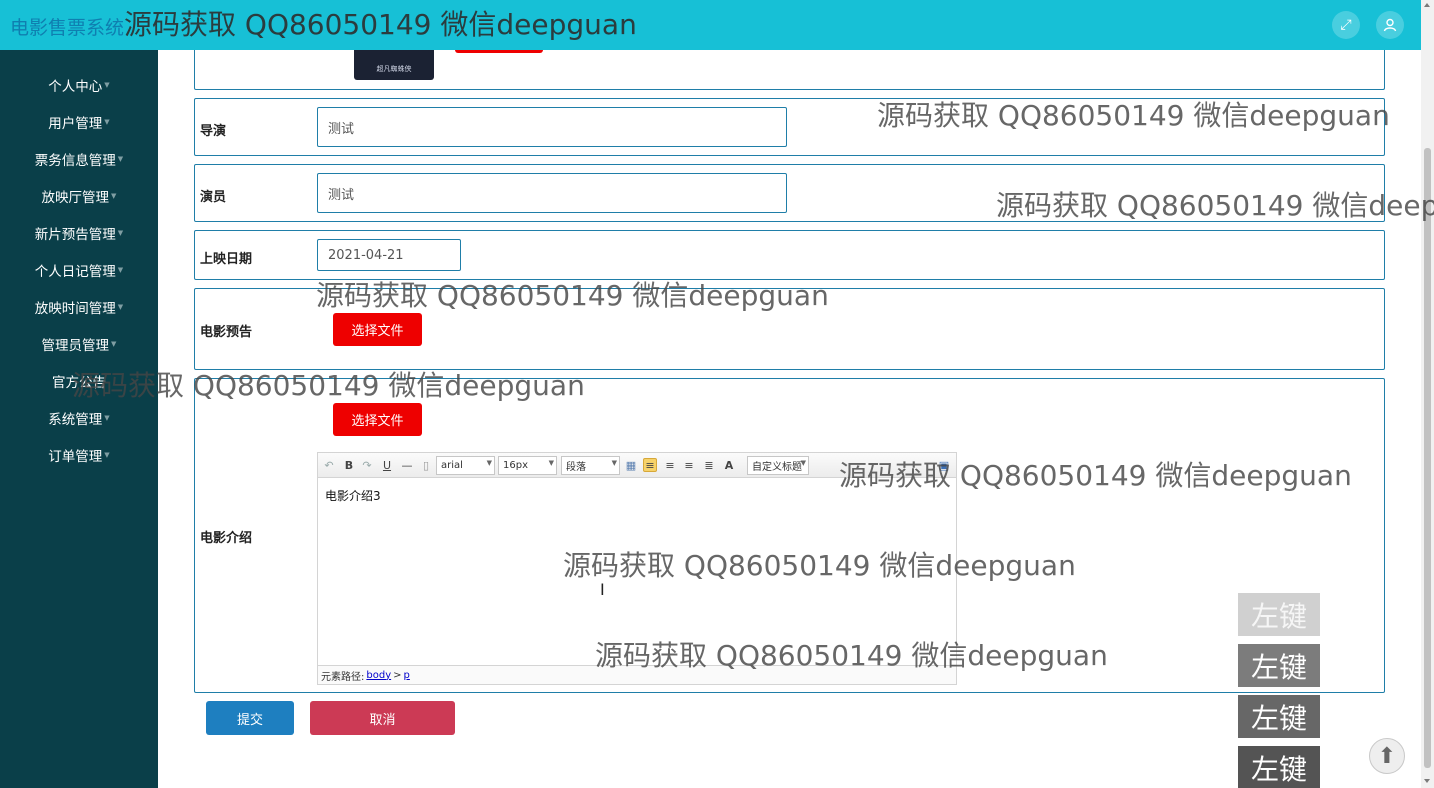 The image size is (1434, 788). What do you see at coordinates (670, 465) in the screenshot?
I see `align-center-icon: ≡` at bounding box center [670, 465].